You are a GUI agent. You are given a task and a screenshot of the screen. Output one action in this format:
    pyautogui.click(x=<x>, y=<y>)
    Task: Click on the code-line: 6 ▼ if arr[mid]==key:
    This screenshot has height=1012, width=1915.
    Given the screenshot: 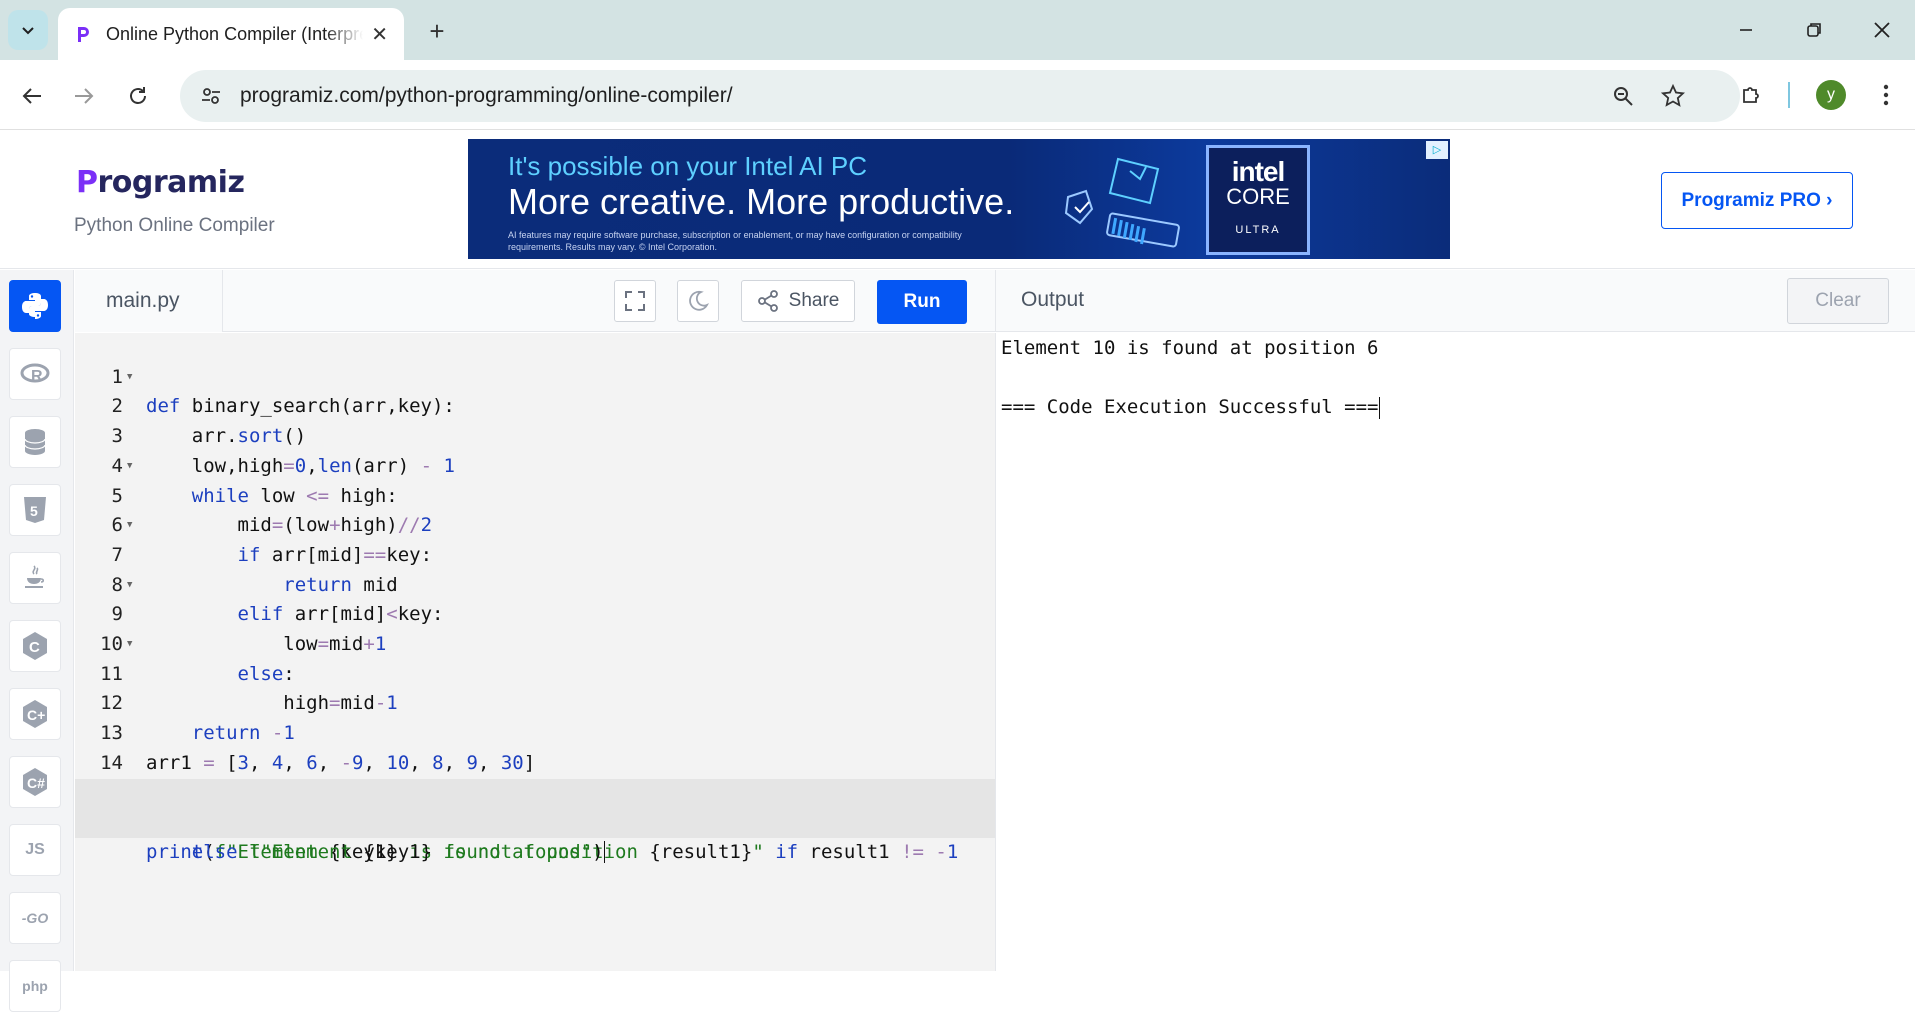 What is the action you would take?
    pyautogui.click(x=535, y=524)
    